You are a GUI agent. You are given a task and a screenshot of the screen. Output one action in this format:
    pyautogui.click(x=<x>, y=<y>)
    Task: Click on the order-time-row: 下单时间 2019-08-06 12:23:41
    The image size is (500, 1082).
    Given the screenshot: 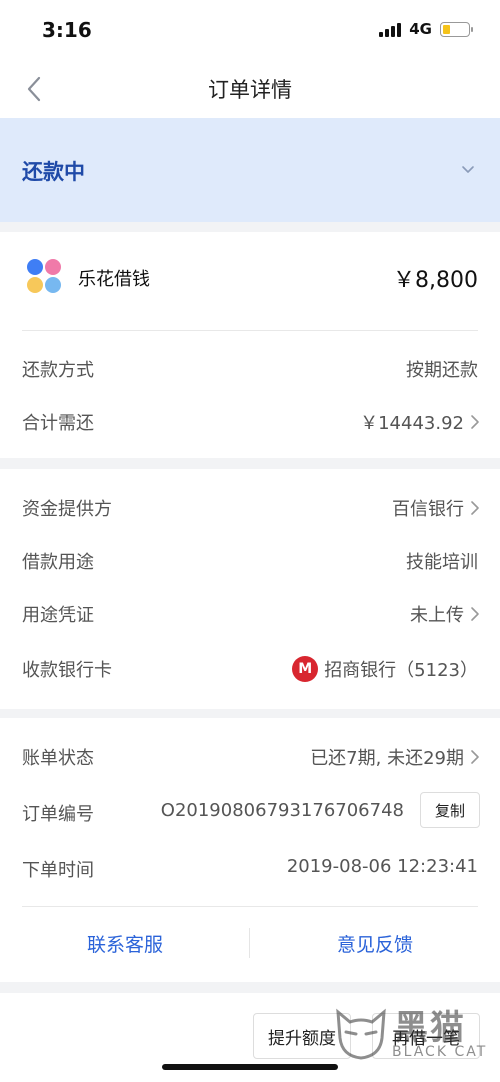 What is the action you would take?
    pyautogui.click(x=250, y=868)
    